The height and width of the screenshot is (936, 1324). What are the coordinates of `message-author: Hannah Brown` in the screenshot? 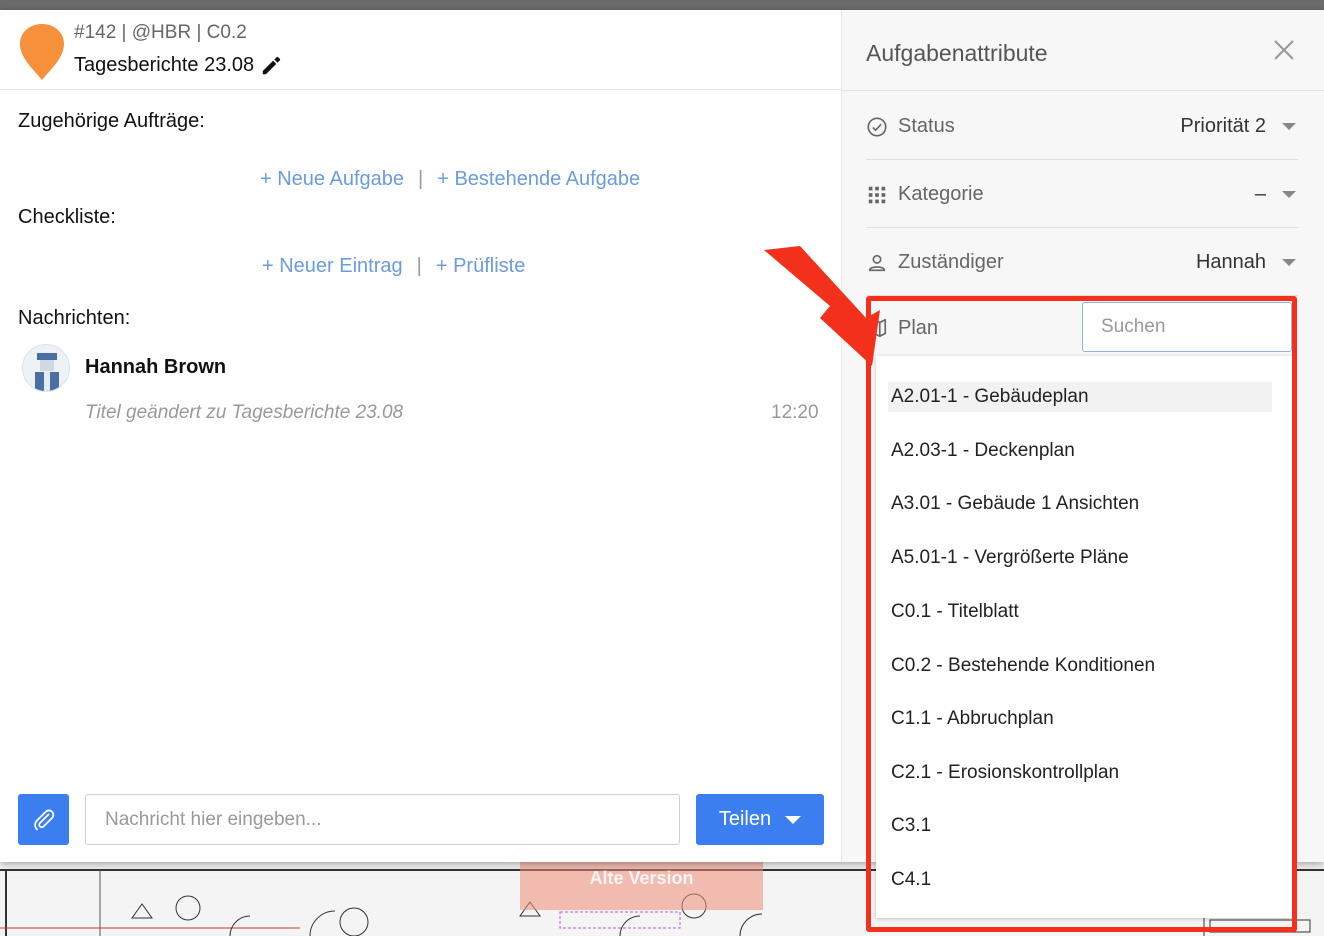 It's located at (156, 367).